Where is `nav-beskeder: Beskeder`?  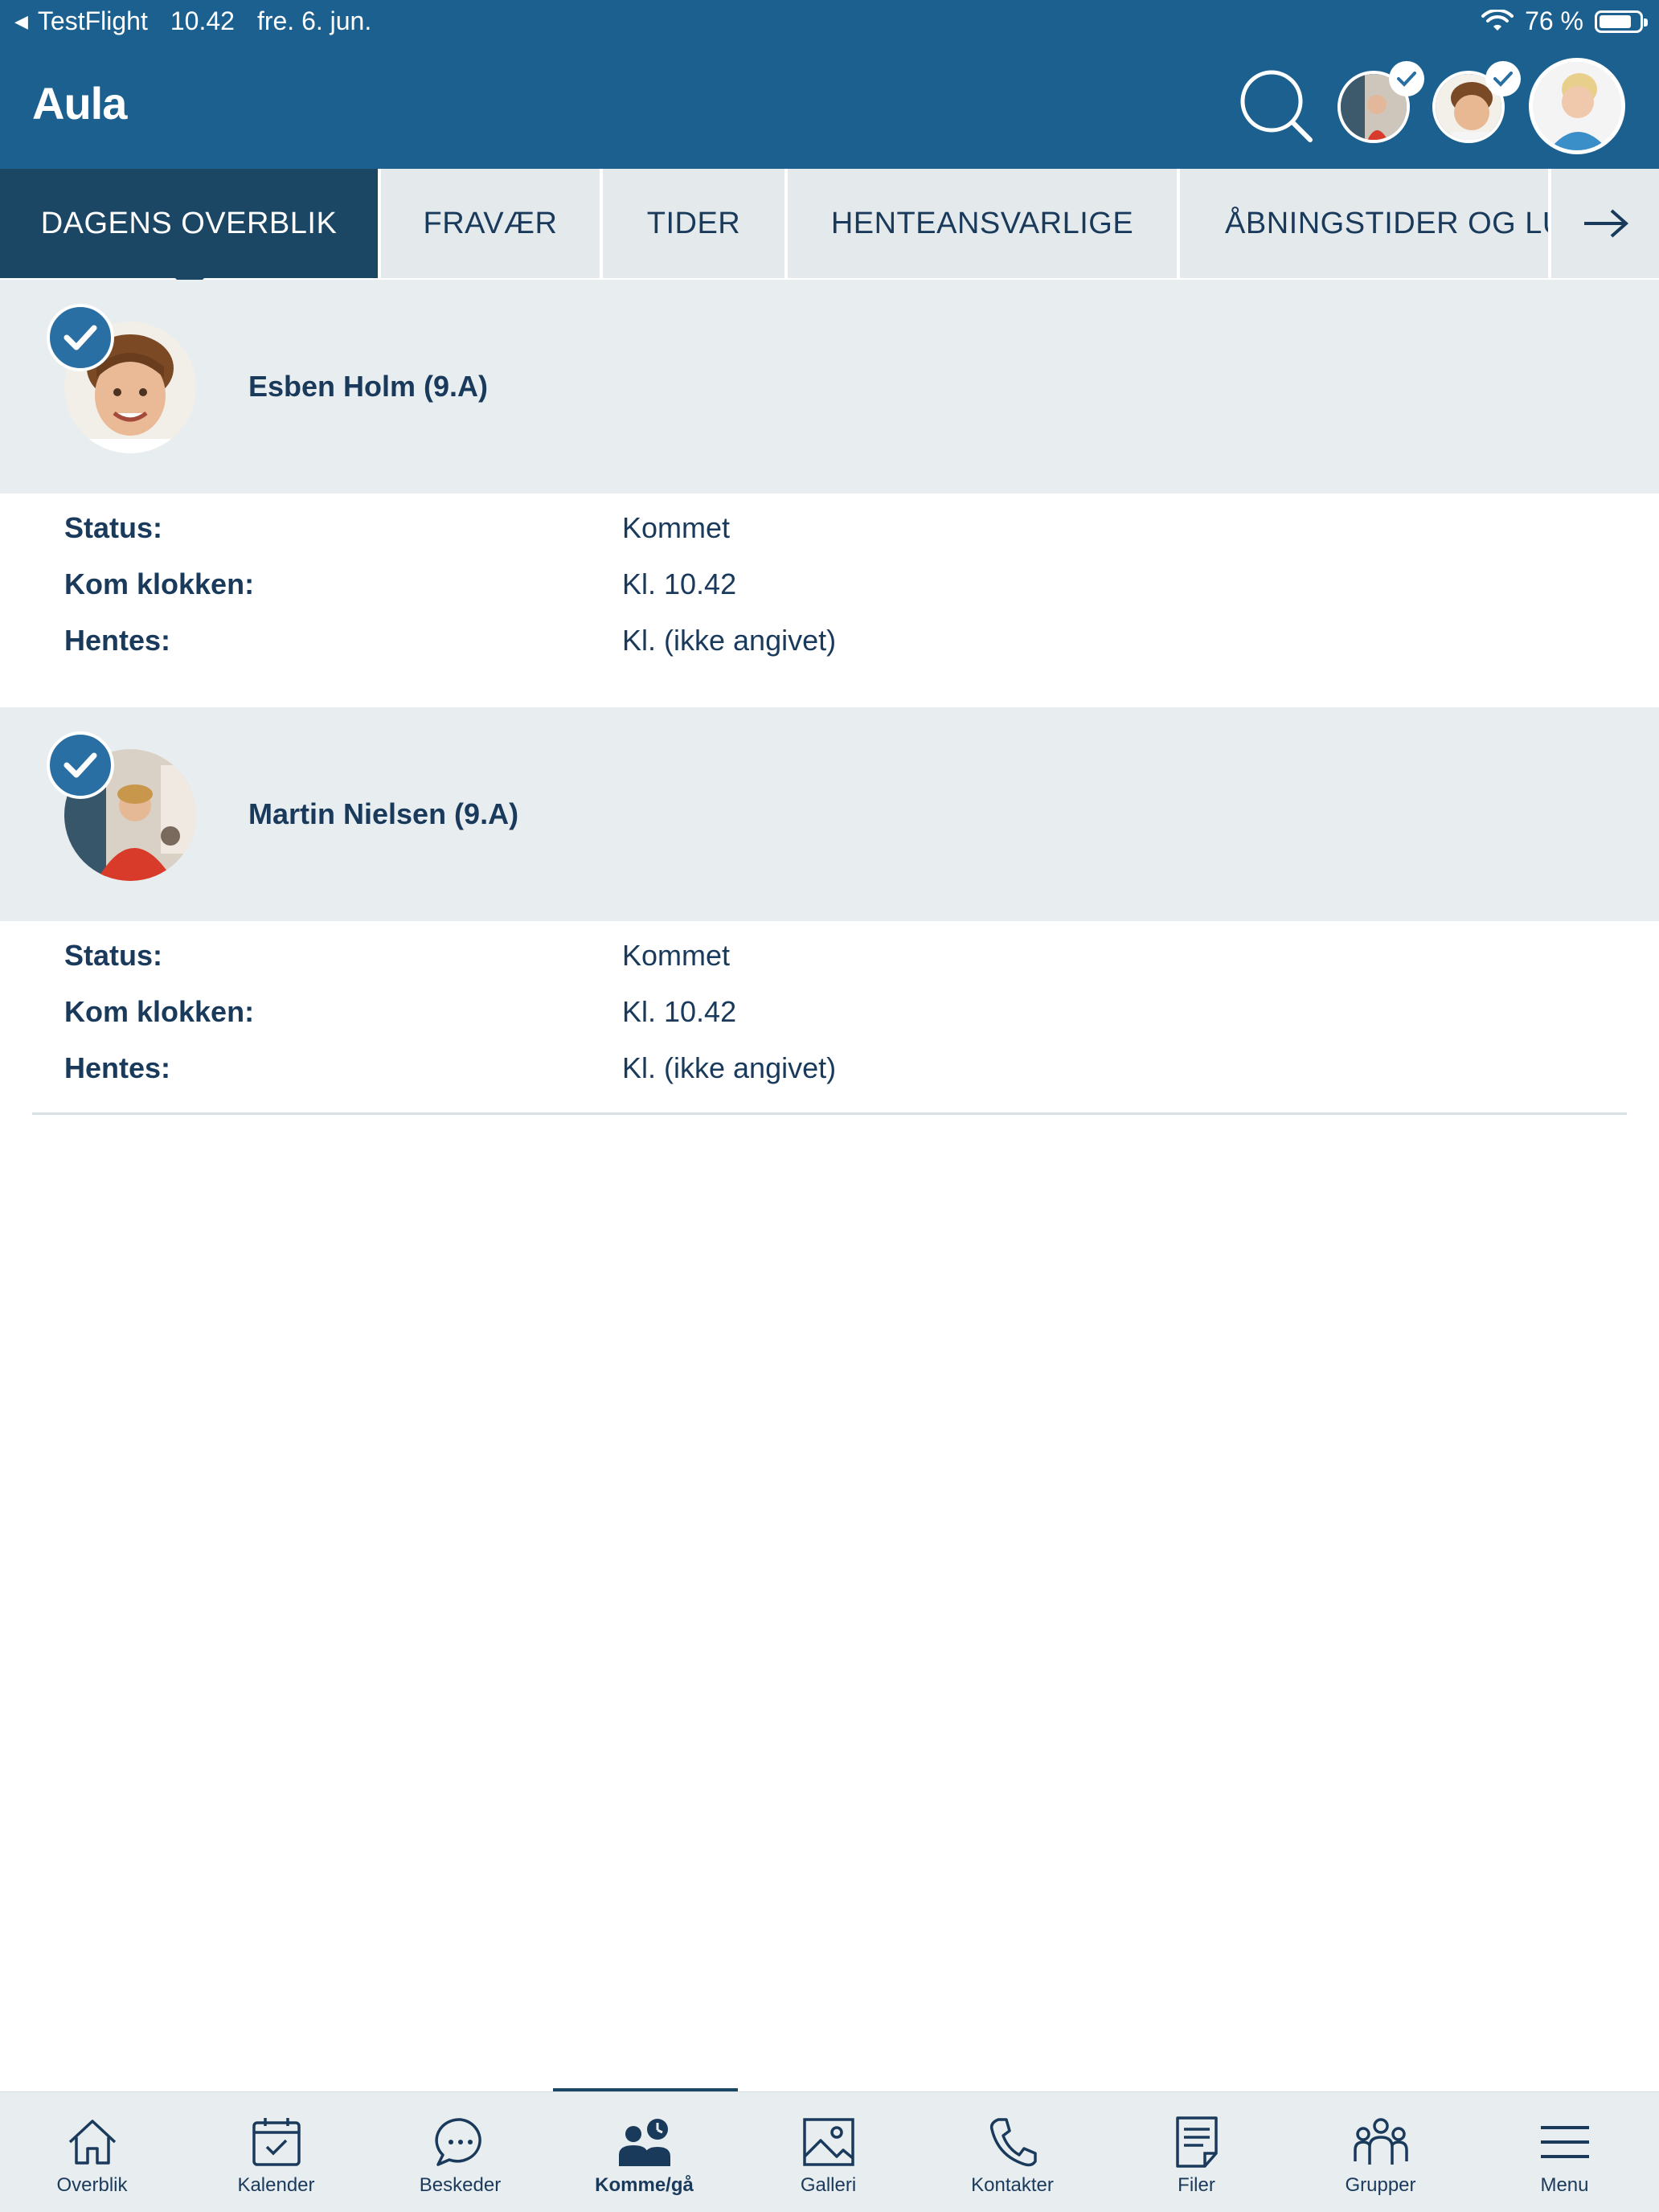
nav-beskeder: Beskeder is located at coordinates (460, 2152).